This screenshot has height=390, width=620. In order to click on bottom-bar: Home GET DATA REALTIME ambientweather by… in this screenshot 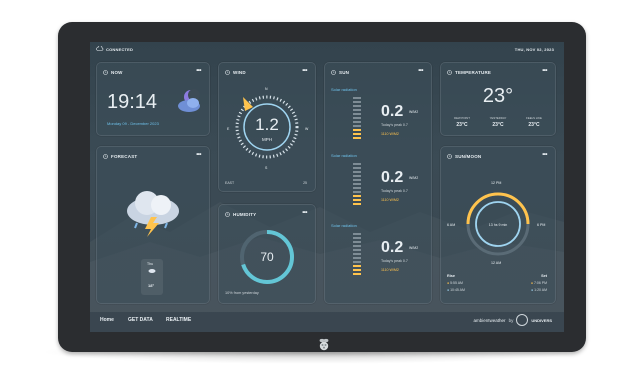, I will do `click(327, 320)`.